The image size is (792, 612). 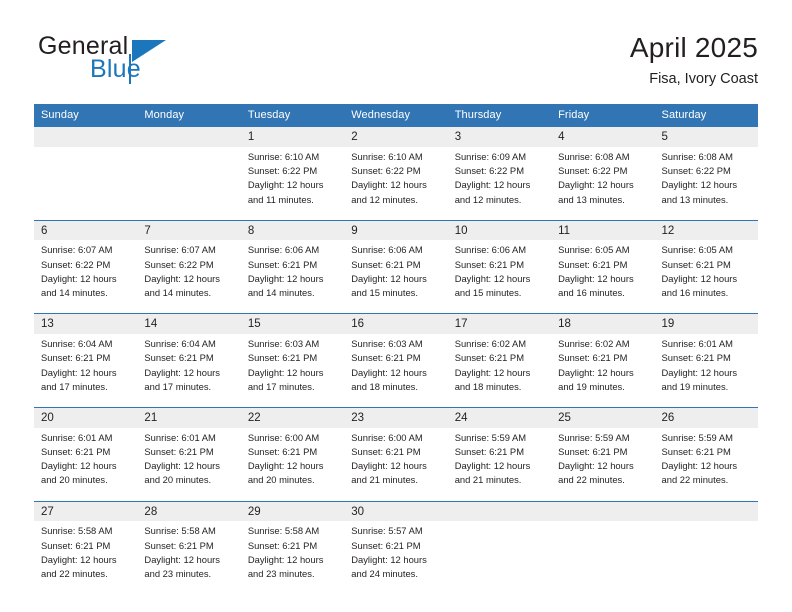 What do you see at coordinates (292, 417) in the screenshot?
I see `day-number: 22` at bounding box center [292, 417].